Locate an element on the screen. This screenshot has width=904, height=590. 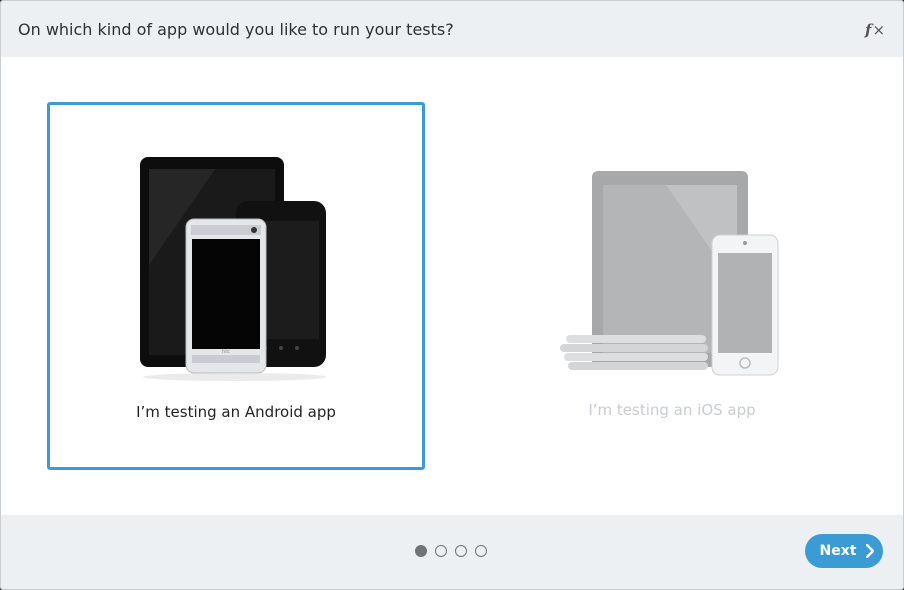
dialog-footer: Next is located at coordinates (452, 552).